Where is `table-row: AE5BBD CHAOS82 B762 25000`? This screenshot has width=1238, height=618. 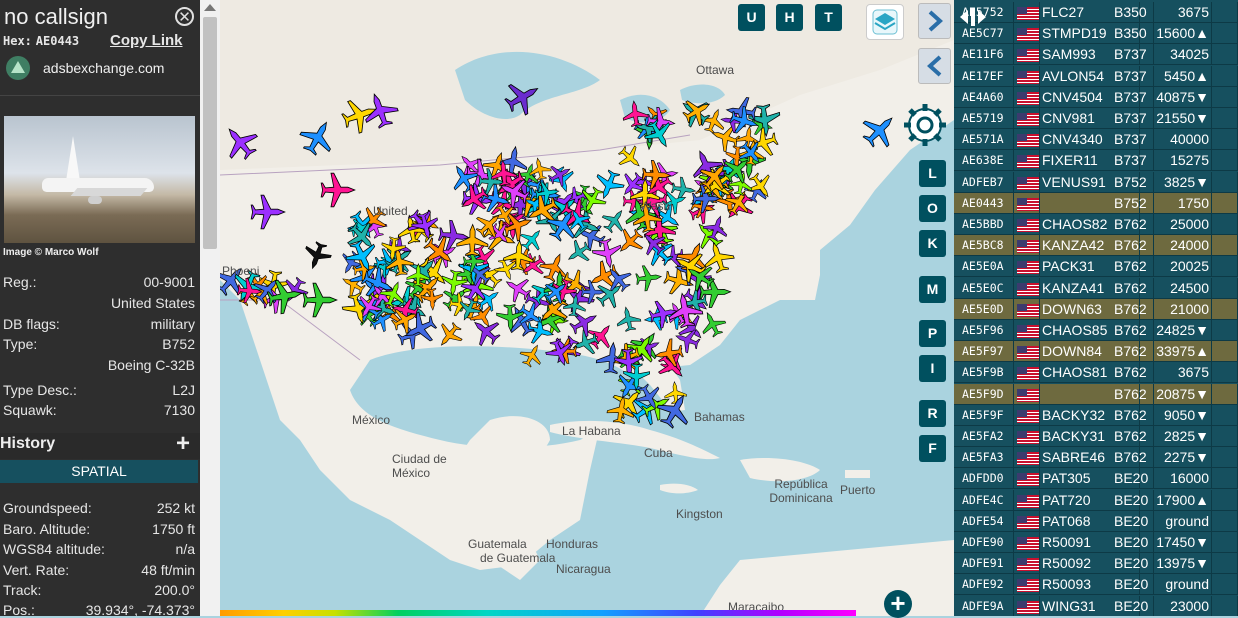 table-row: AE5BBD CHAOS82 B762 25000 is located at coordinates (1096, 224).